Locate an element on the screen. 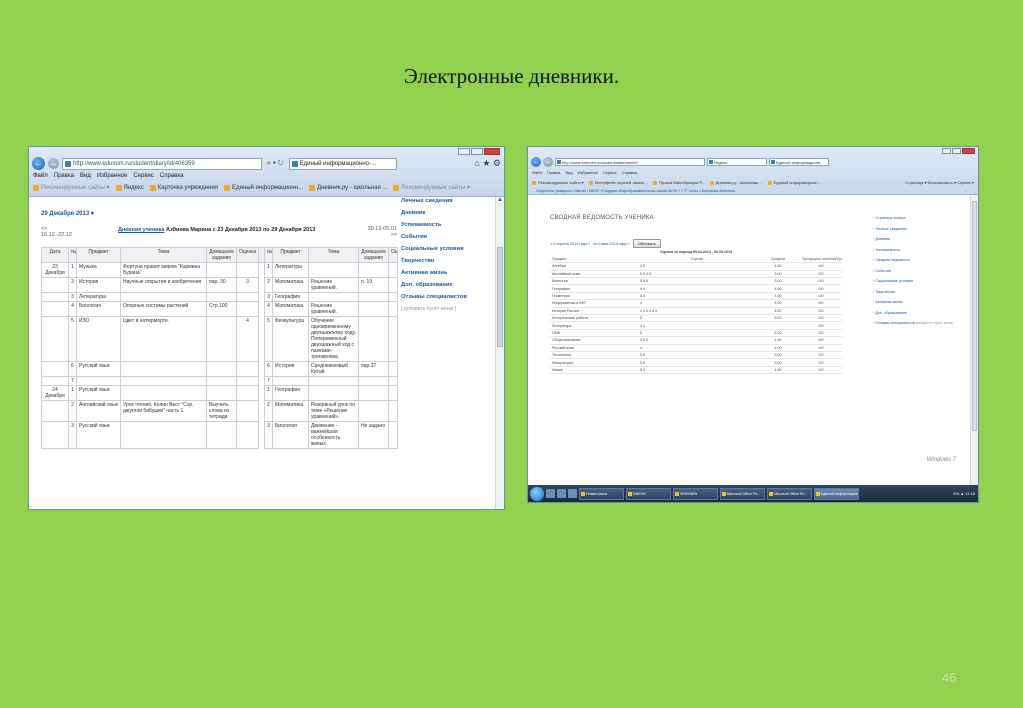 The height and width of the screenshot is (708, 1023). sidebar-item: Дневник is located at coordinates (446, 213).